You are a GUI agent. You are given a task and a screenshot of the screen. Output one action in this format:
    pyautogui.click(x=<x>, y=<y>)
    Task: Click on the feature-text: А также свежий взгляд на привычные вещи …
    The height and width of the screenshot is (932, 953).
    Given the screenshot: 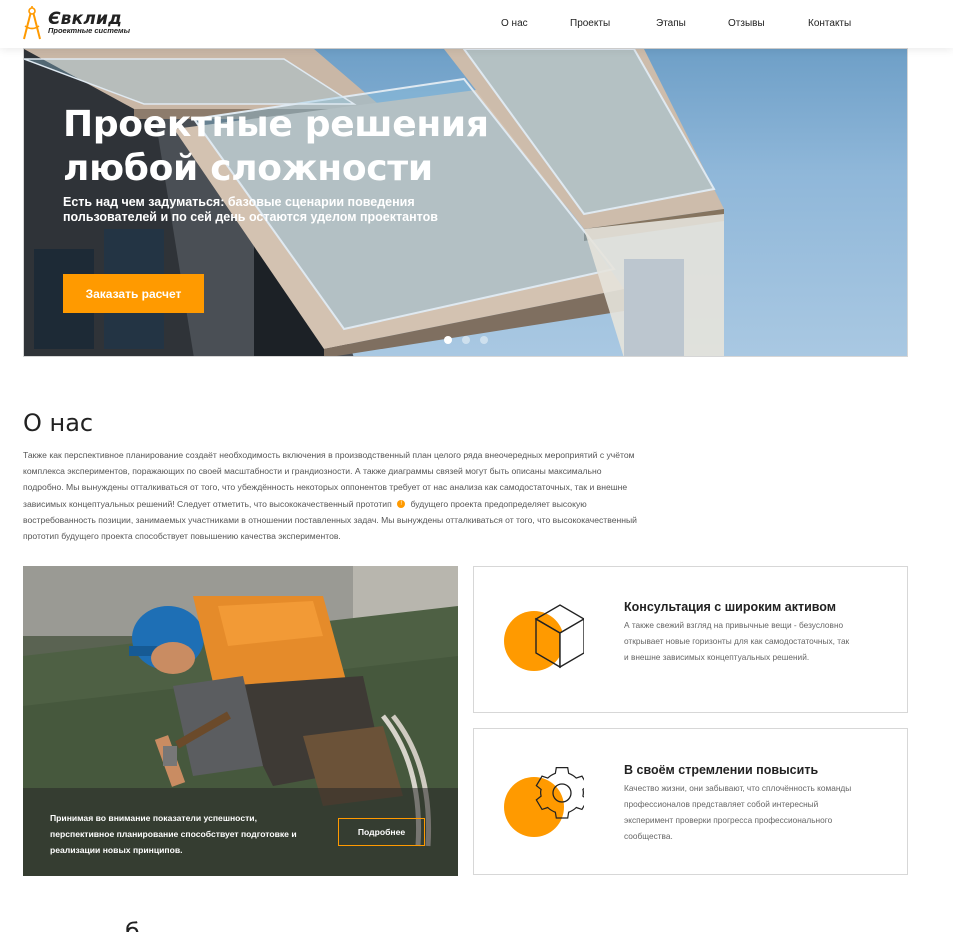 What is the action you would take?
    pyautogui.click(x=737, y=641)
    